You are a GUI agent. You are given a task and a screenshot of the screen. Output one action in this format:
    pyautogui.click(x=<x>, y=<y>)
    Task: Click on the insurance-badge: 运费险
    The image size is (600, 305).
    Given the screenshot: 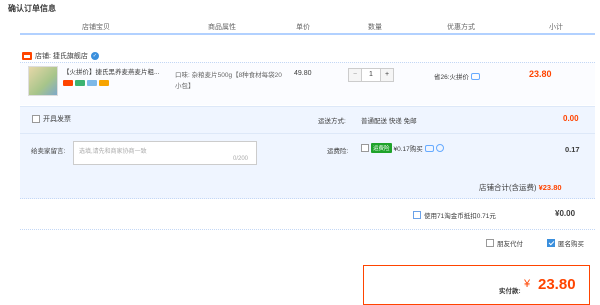 What is the action you would take?
    pyautogui.click(x=381, y=148)
    